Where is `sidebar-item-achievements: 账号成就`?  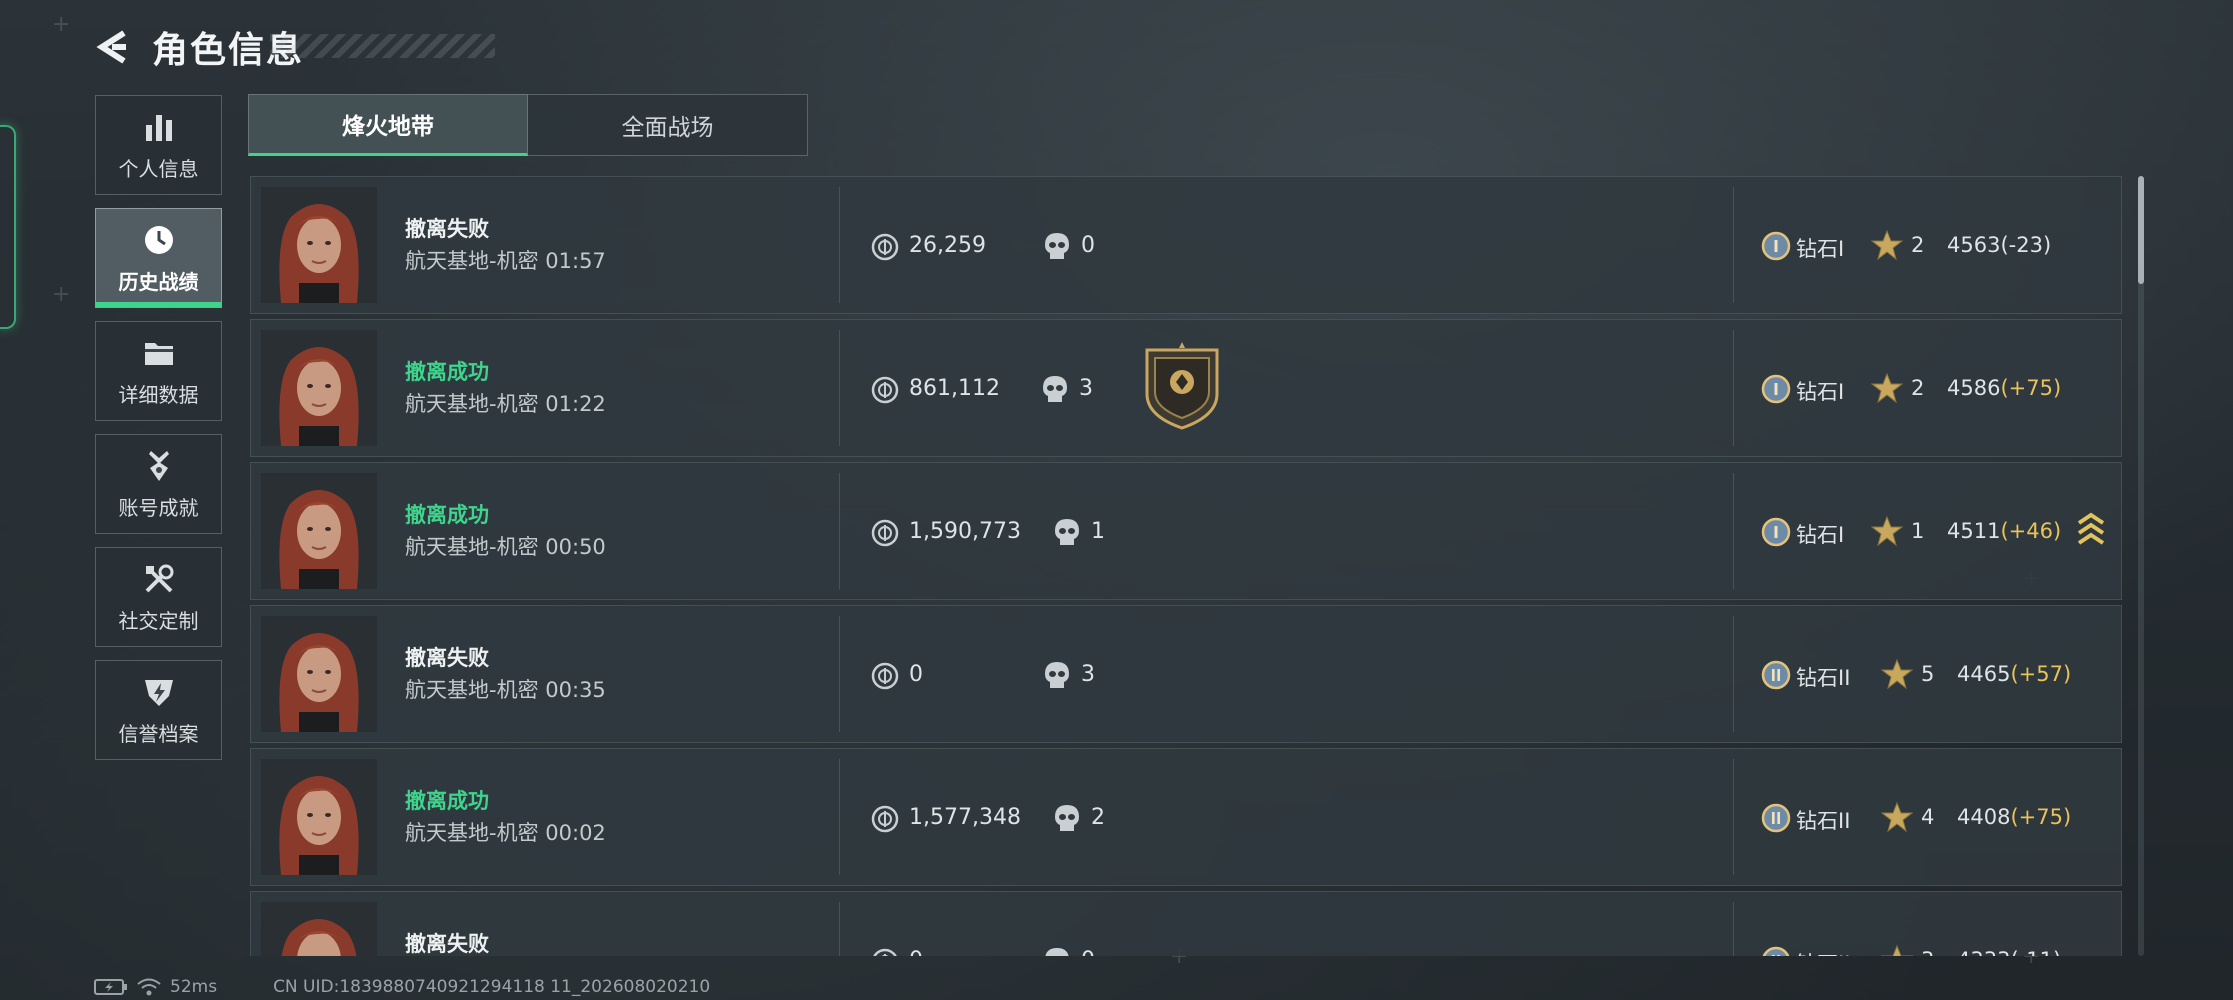
sidebar-item-achievements: 账号成就 is located at coordinates (158, 484).